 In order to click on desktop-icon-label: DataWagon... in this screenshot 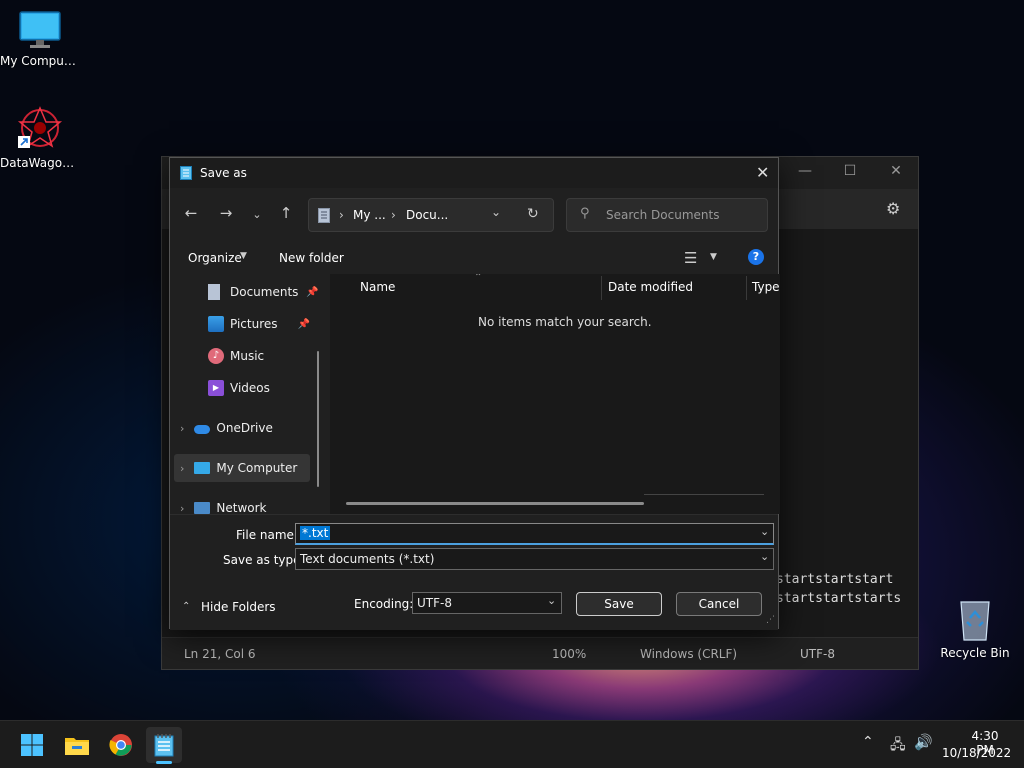, I will do `click(40, 163)`.